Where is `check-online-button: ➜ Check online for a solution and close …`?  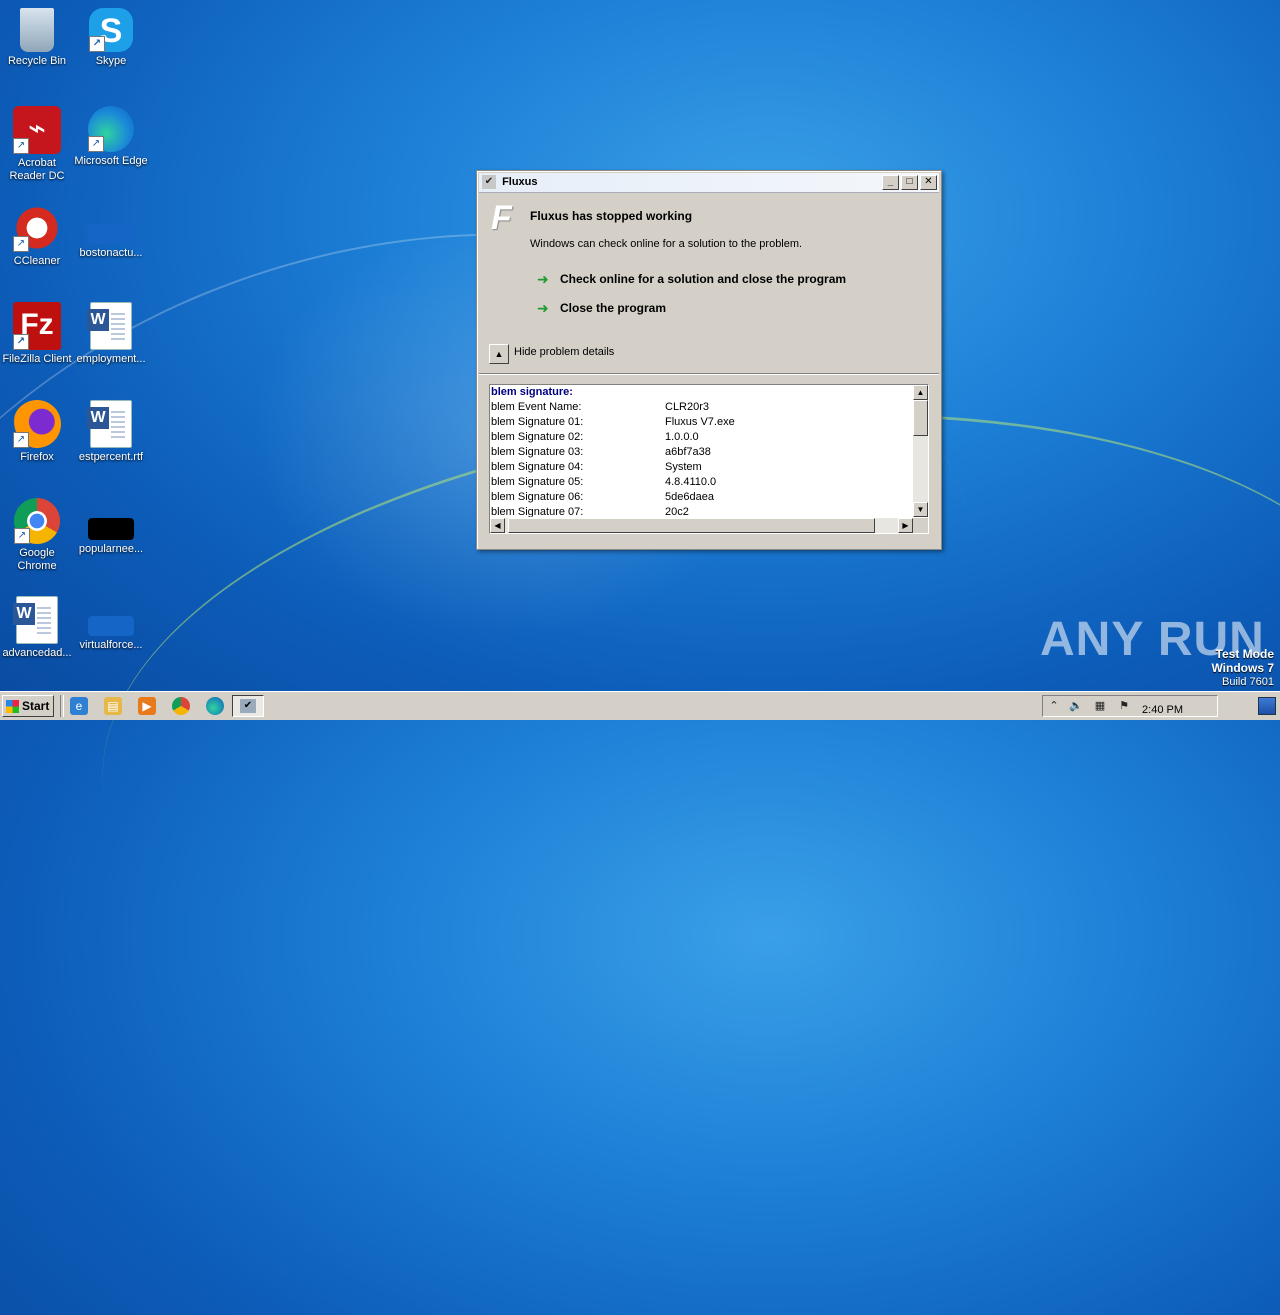 check-online-button: ➜ Check online for a solution and close … is located at coordinates (691, 279).